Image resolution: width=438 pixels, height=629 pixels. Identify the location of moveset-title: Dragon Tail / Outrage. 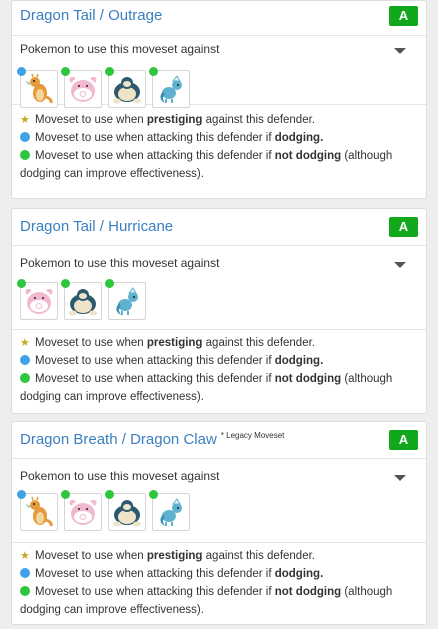
(91, 15).